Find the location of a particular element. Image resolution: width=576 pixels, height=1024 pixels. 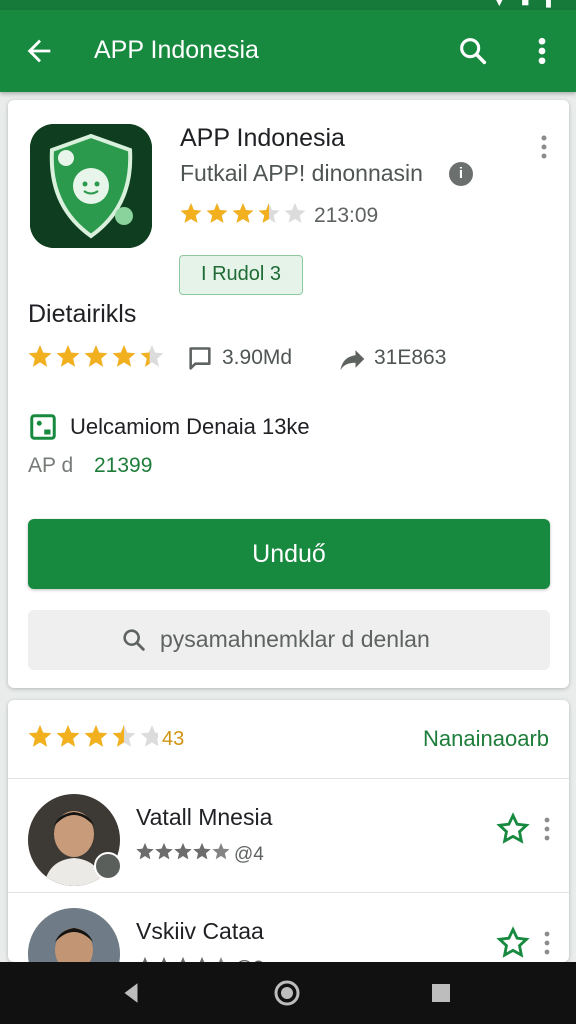

share-arrow-icon is located at coordinates (353, 359).